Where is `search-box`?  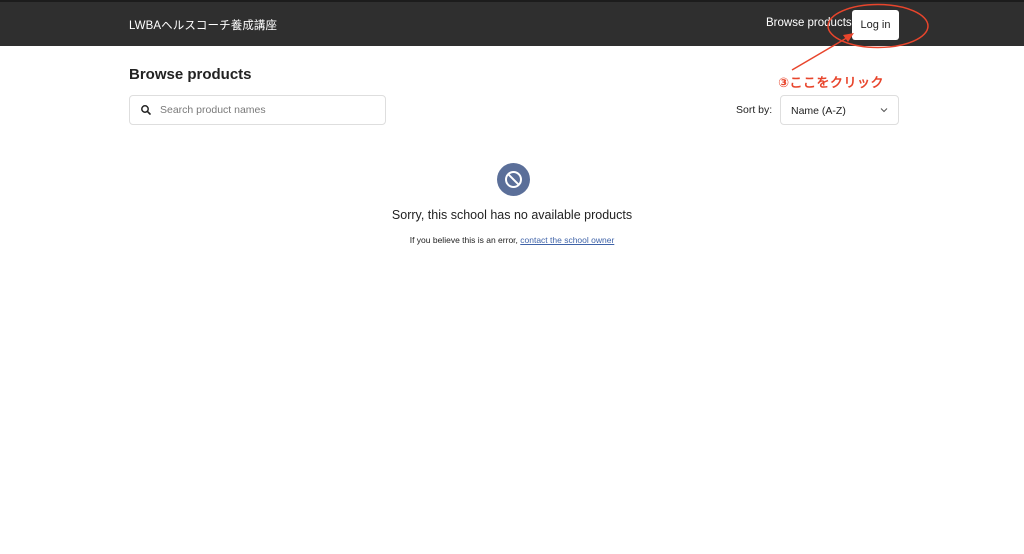
search-box is located at coordinates (257, 110).